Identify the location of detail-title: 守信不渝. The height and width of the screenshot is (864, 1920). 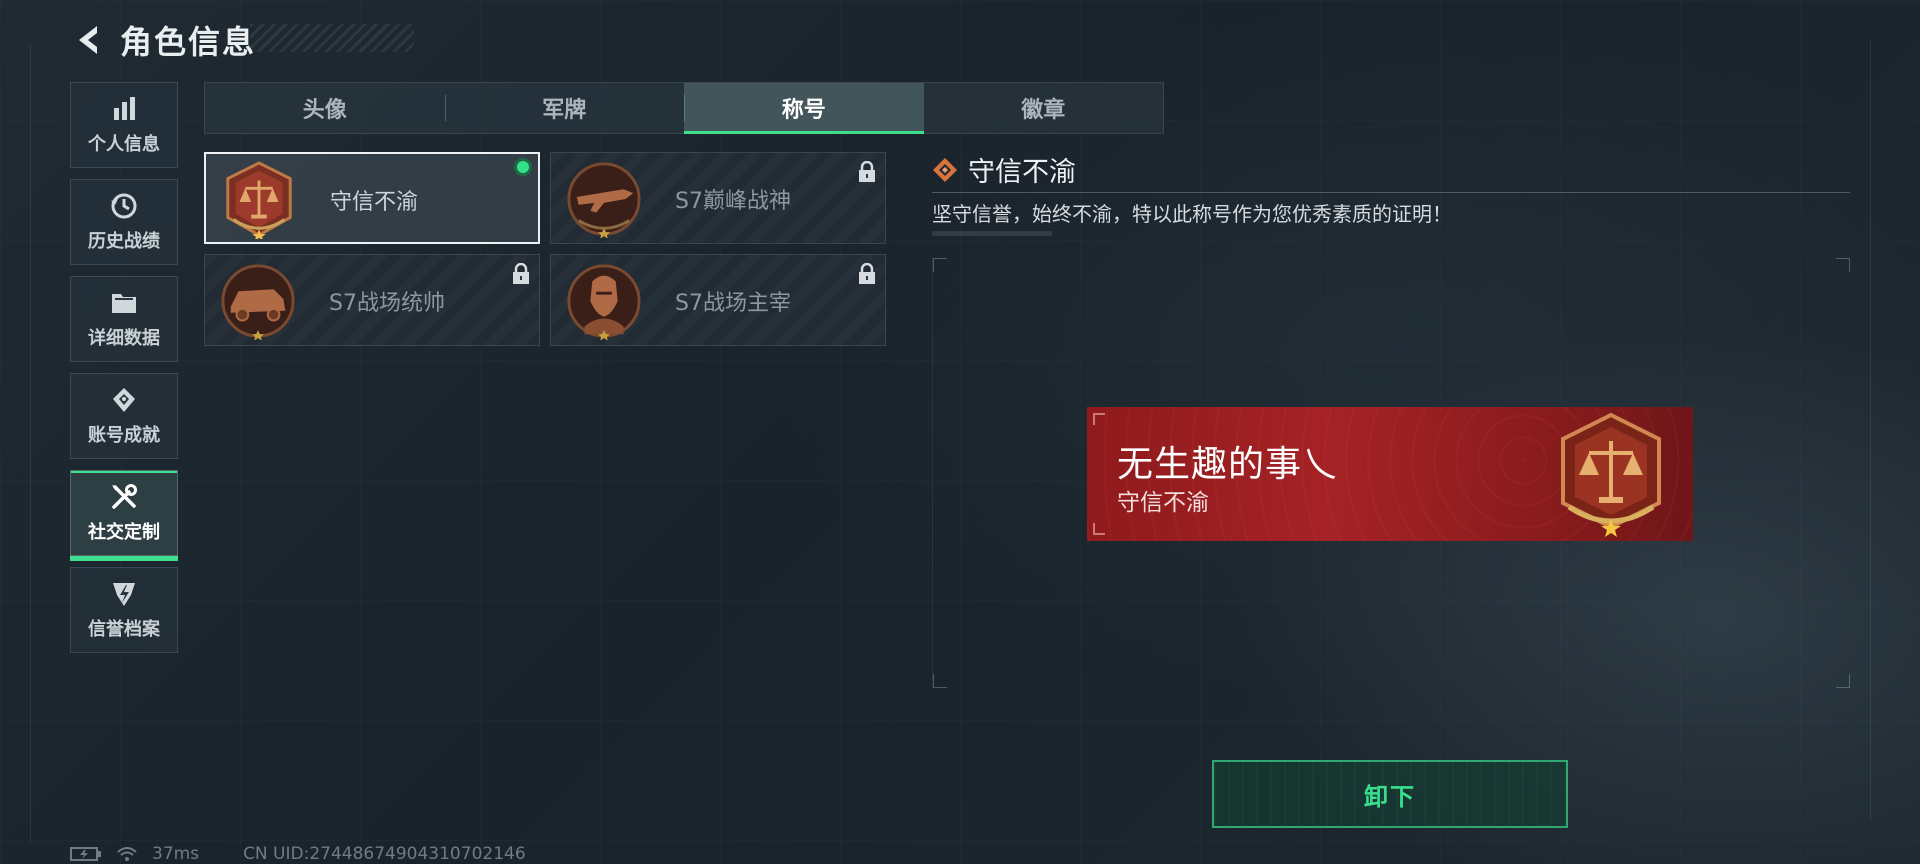
(1022, 172).